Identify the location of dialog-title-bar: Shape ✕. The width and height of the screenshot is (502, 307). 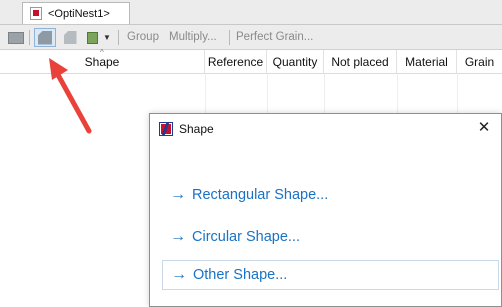
(325, 129).